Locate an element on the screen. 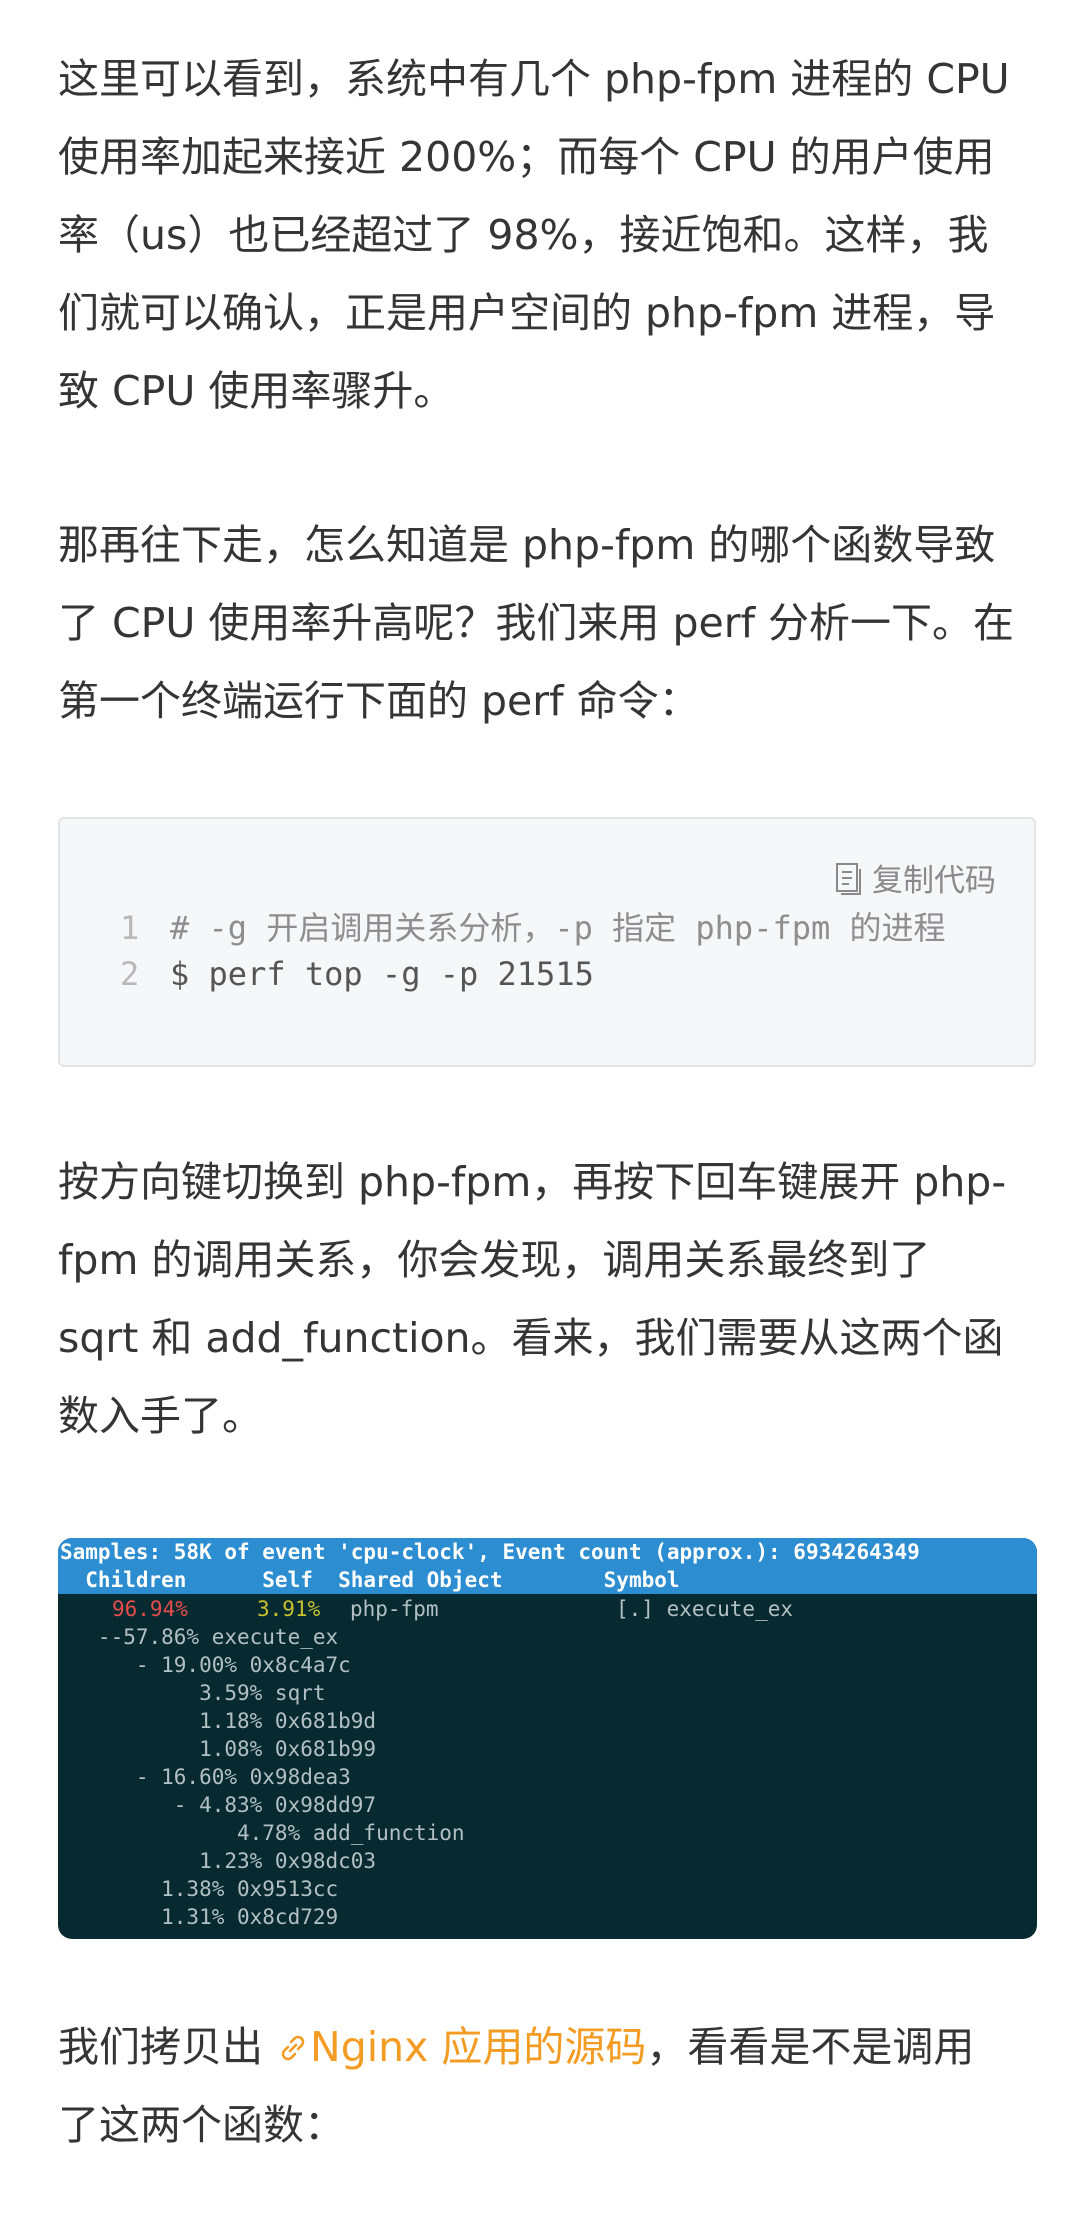  paragraph-source-code: 我们拷贝出 Nginx 应用的源码，看看是不是调用 了这两个函数： is located at coordinates (545, 2086).